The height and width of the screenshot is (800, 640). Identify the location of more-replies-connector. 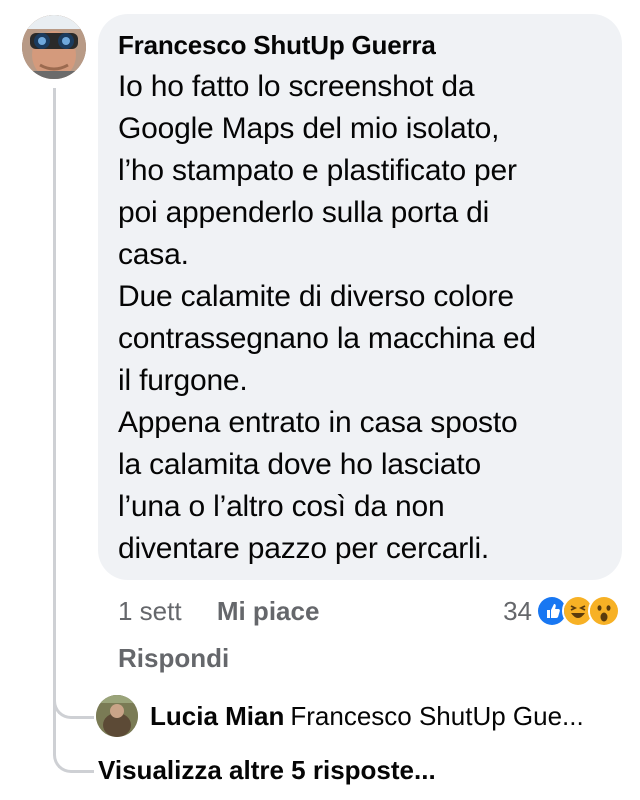
(73, 756).